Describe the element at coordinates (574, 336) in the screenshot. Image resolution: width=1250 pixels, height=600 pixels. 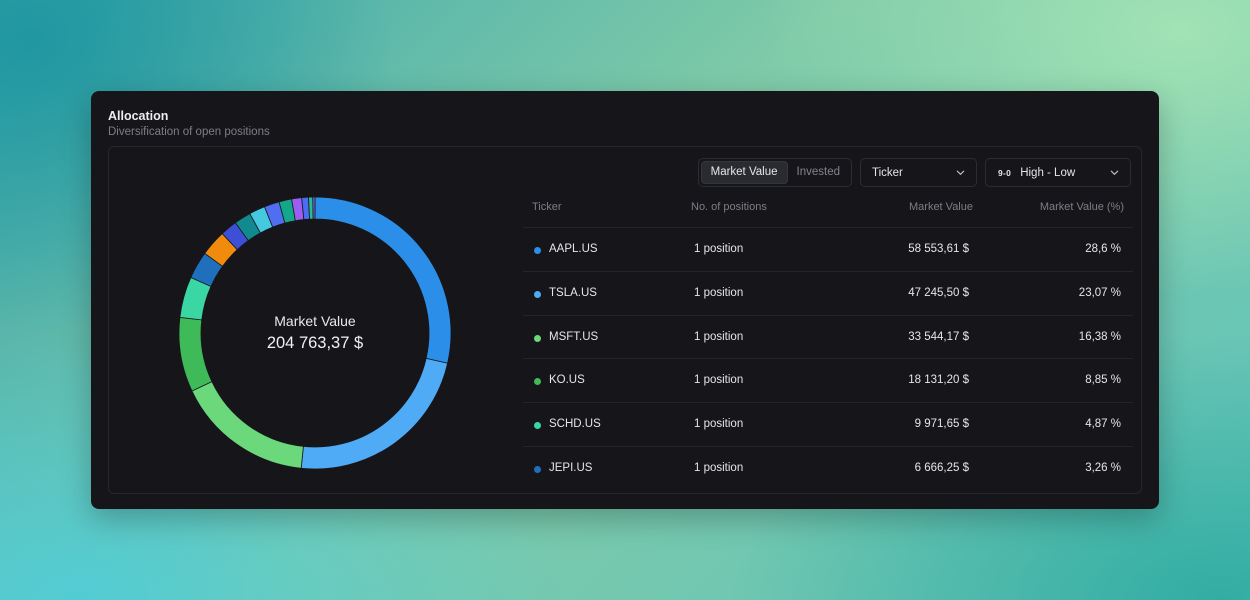
I see `ticker-cell: MSFT.US` at that location.